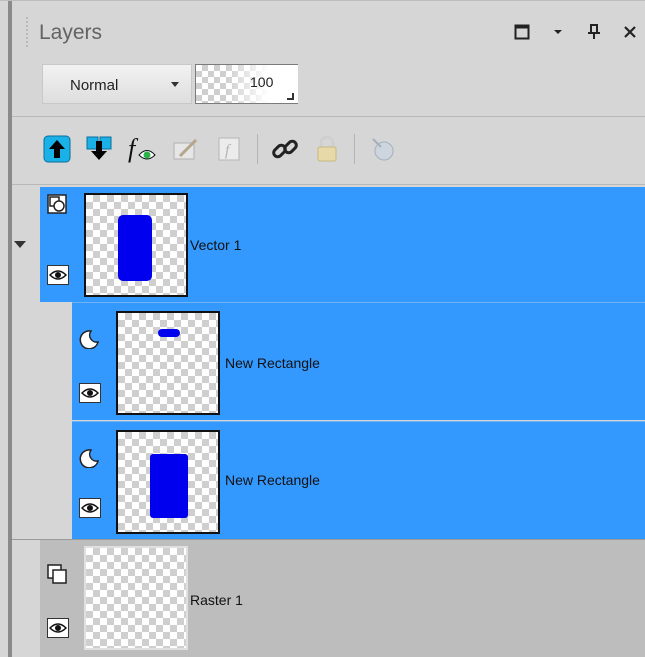 The height and width of the screenshot is (657, 645). I want to click on highlight-icon, so click(383, 149).